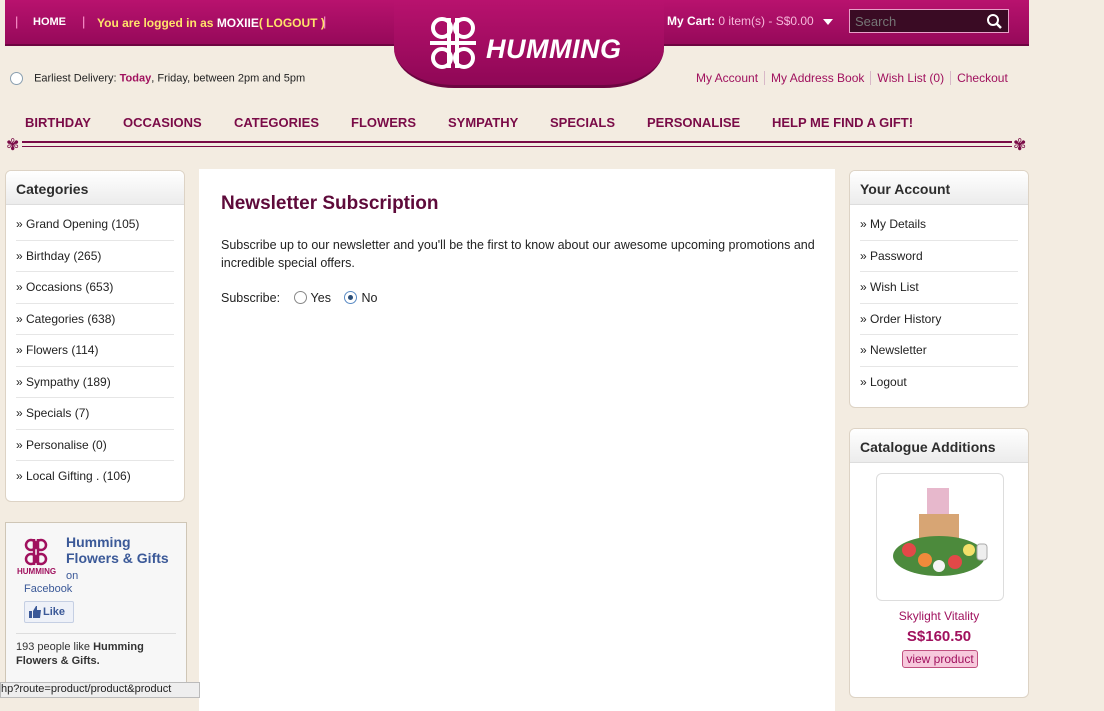 The image size is (1104, 711). What do you see at coordinates (49, 22) in the screenshot?
I see `home-link: HOME` at bounding box center [49, 22].